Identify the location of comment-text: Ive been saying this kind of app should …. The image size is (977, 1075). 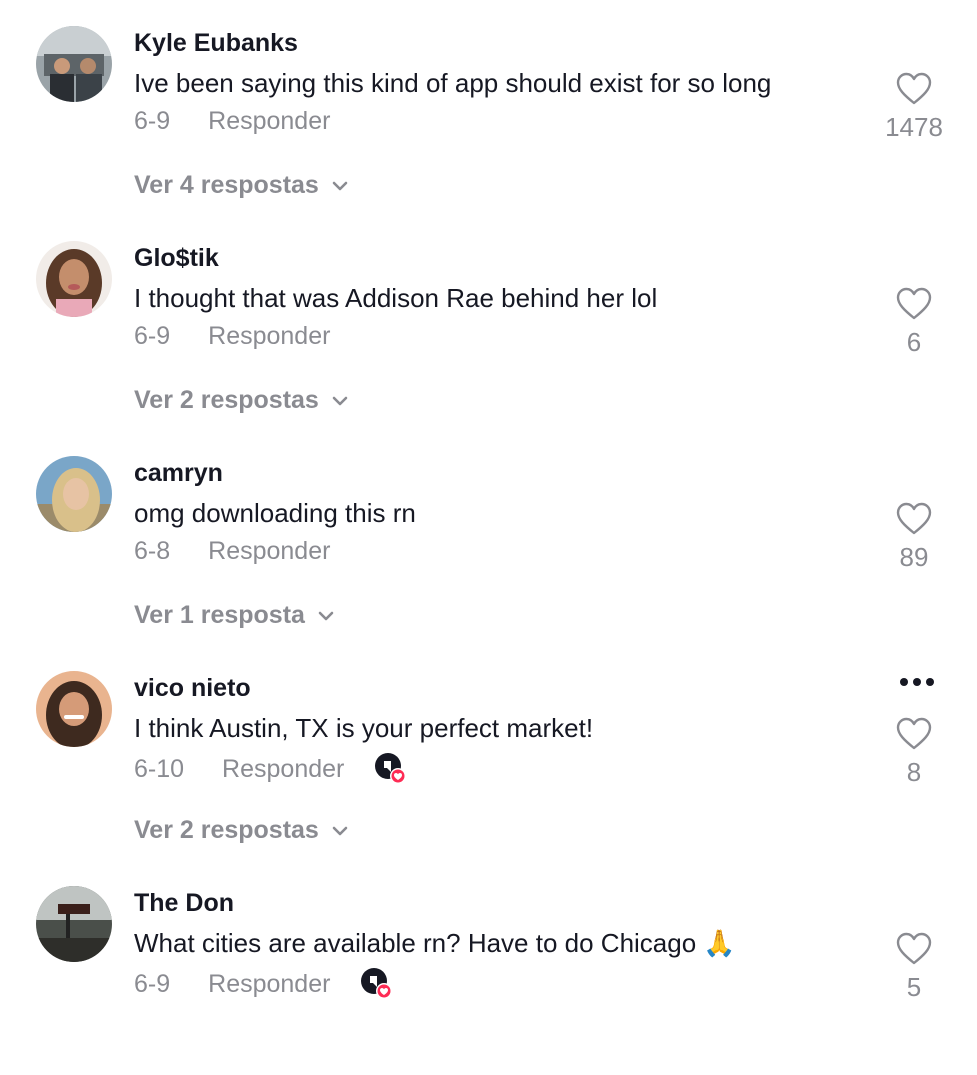
(453, 83).